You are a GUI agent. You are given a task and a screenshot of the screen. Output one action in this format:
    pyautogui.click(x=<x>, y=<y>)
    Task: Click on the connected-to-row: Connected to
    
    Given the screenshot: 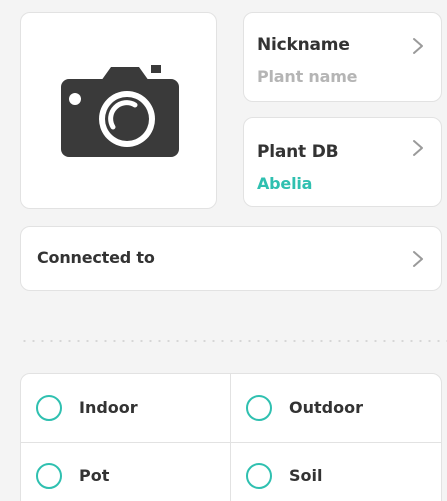 What is the action you would take?
    pyautogui.click(x=231, y=258)
    